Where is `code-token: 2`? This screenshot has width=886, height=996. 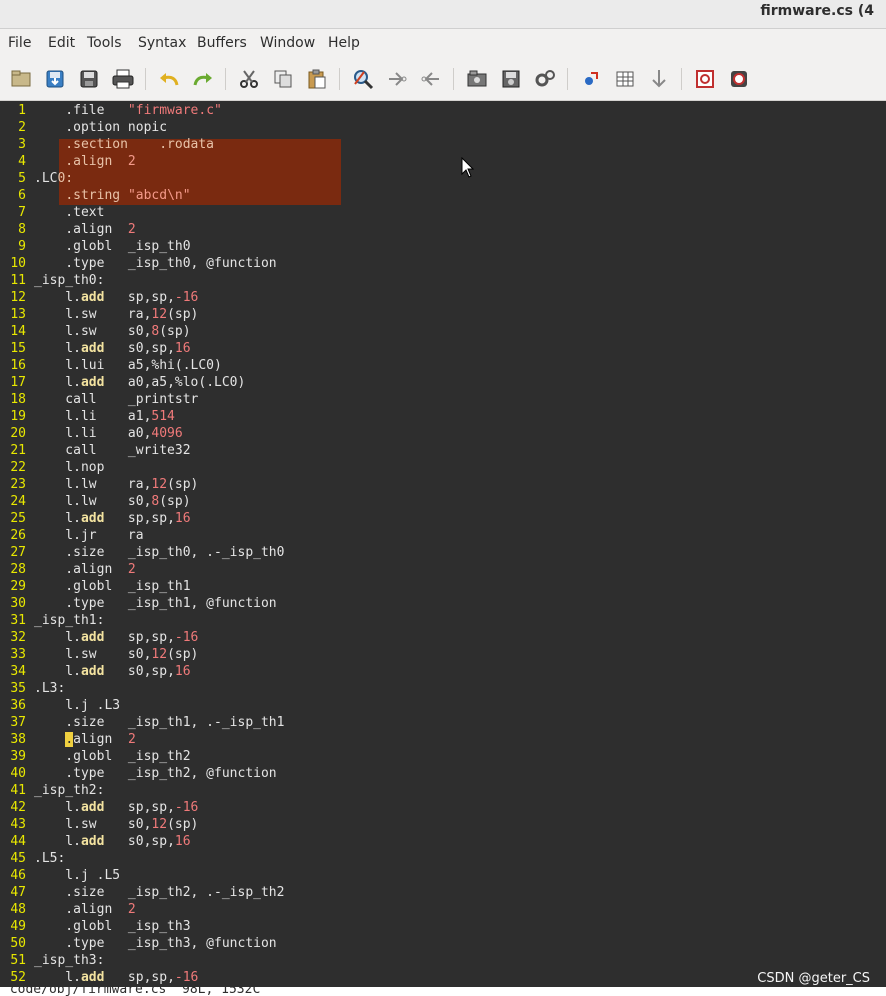 code-token: 2 is located at coordinates (131, 909).